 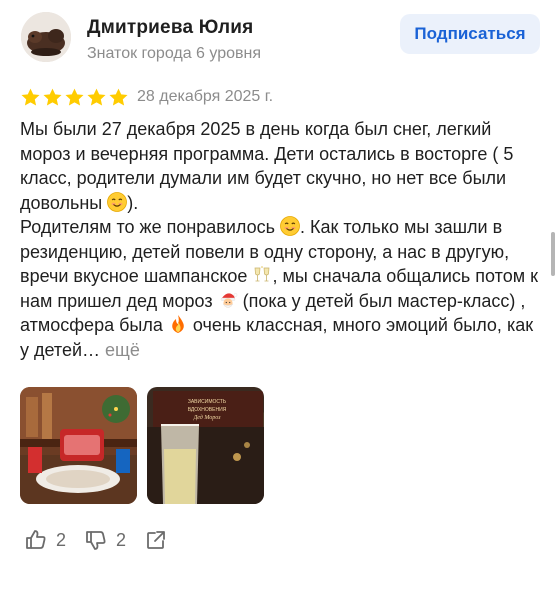 I want to click on dislike-button: 2, so click(x=105, y=540).